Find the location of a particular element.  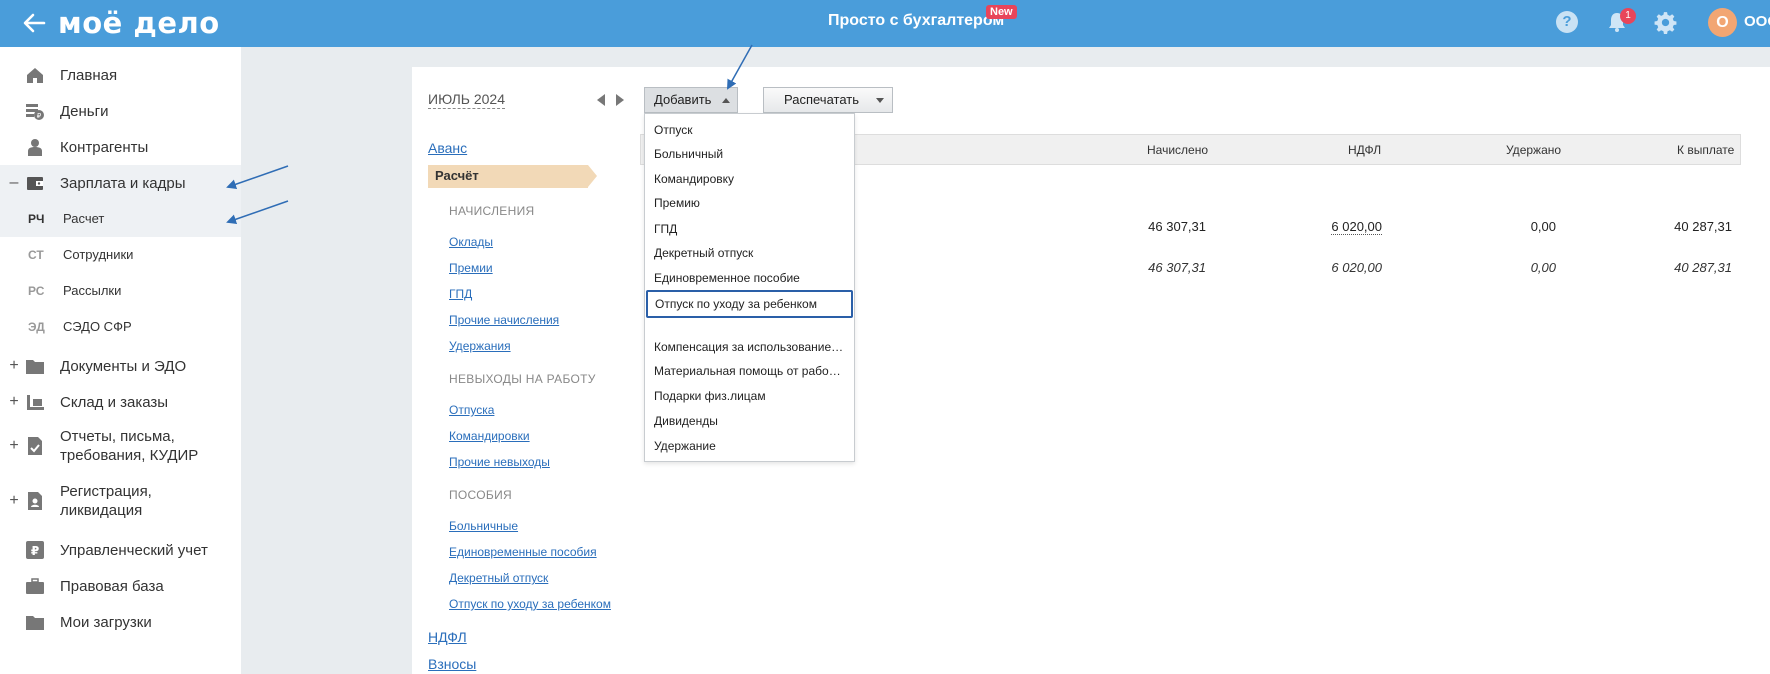

sidebar-item-money: ₽ Деньги is located at coordinates (120, 111).